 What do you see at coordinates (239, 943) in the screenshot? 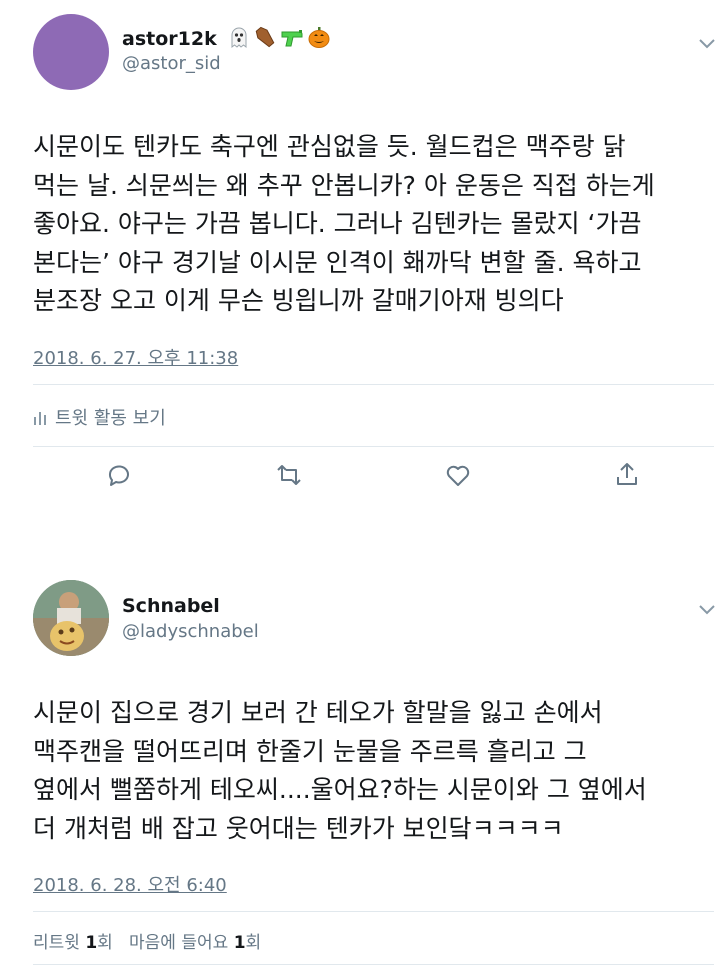
I see `likes-count: 1` at bounding box center [239, 943].